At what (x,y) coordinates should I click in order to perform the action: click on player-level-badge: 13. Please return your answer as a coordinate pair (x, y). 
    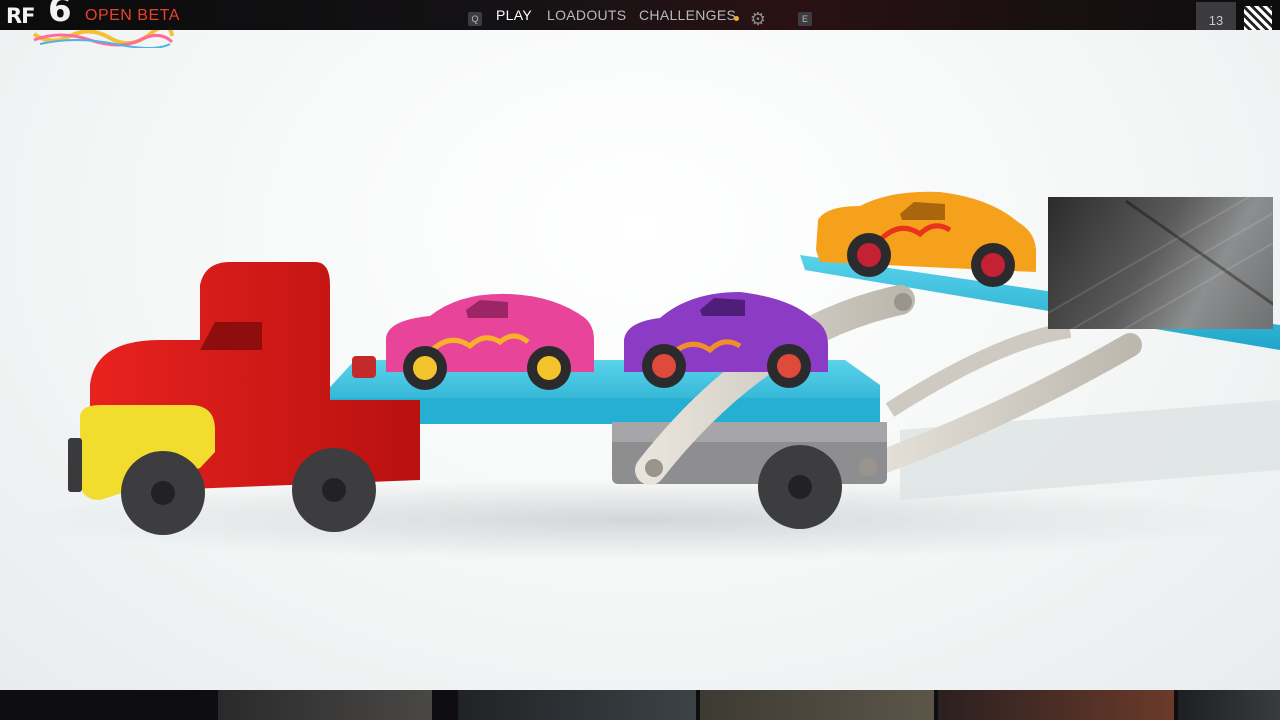
    Looking at the image, I should click on (1216, 16).